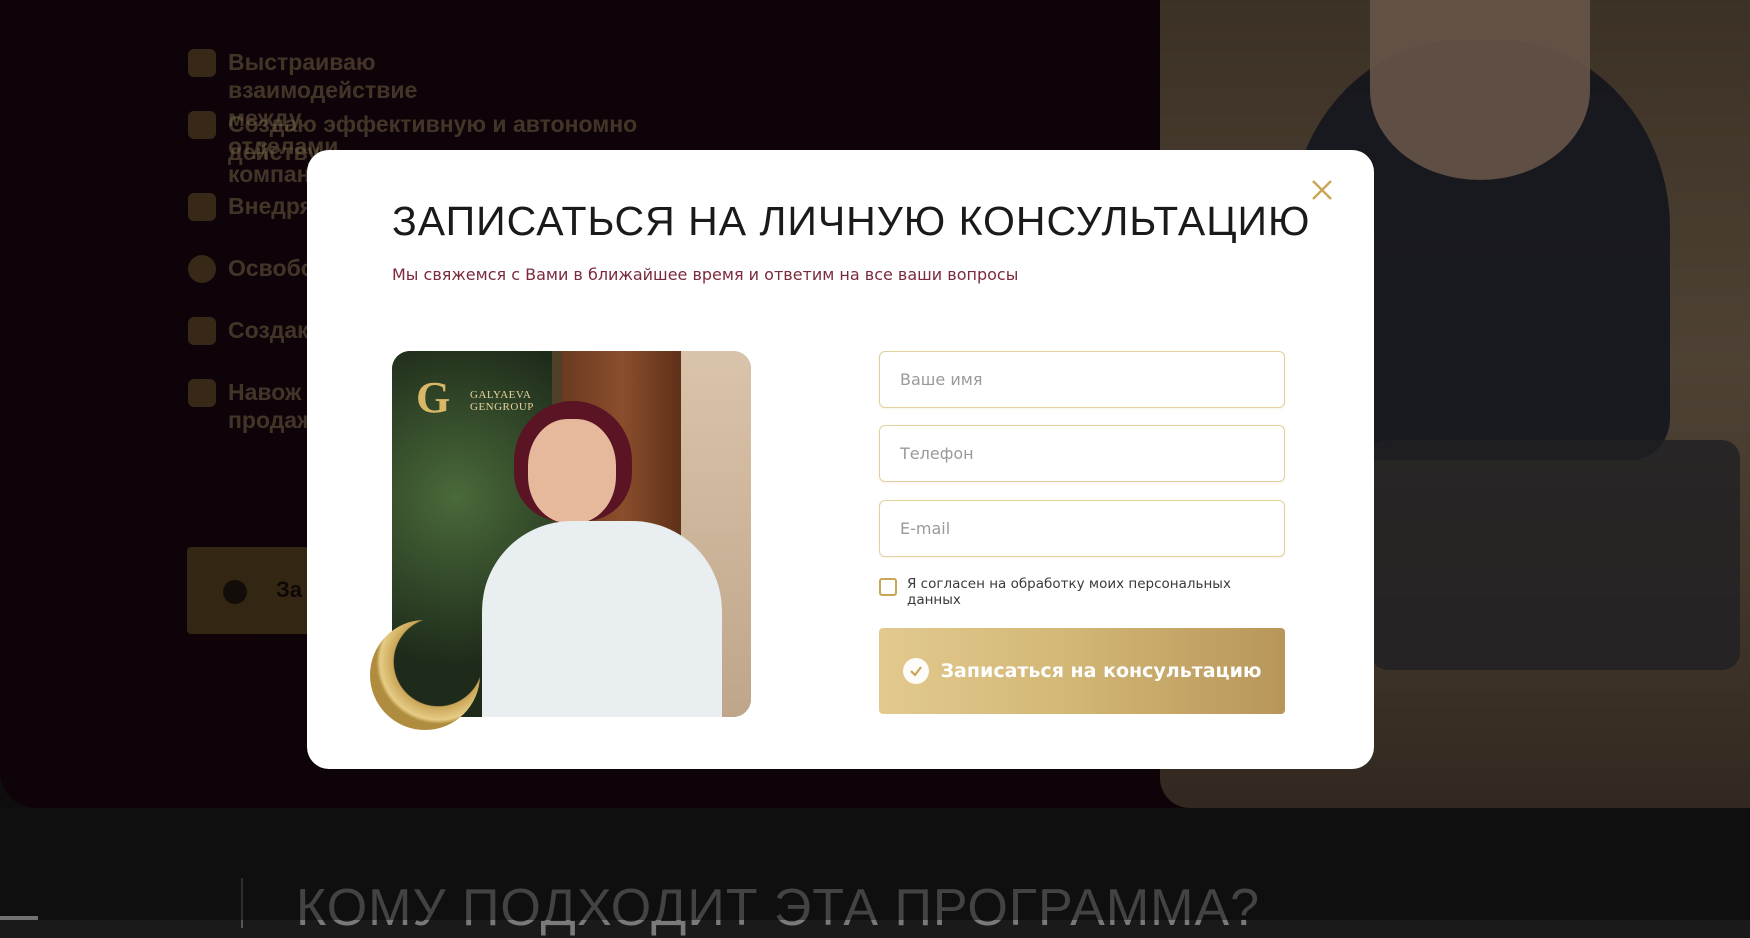 This screenshot has width=1750, height=938. Describe the element at coordinates (915, 671) in the screenshot. I see `check-icon` at that location.